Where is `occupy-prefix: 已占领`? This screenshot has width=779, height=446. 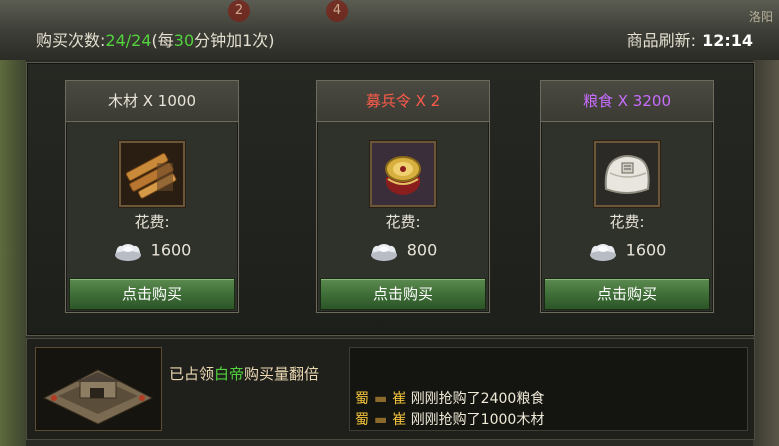 occupy-prefix: 已占领 is located at coordinates (192, 374).